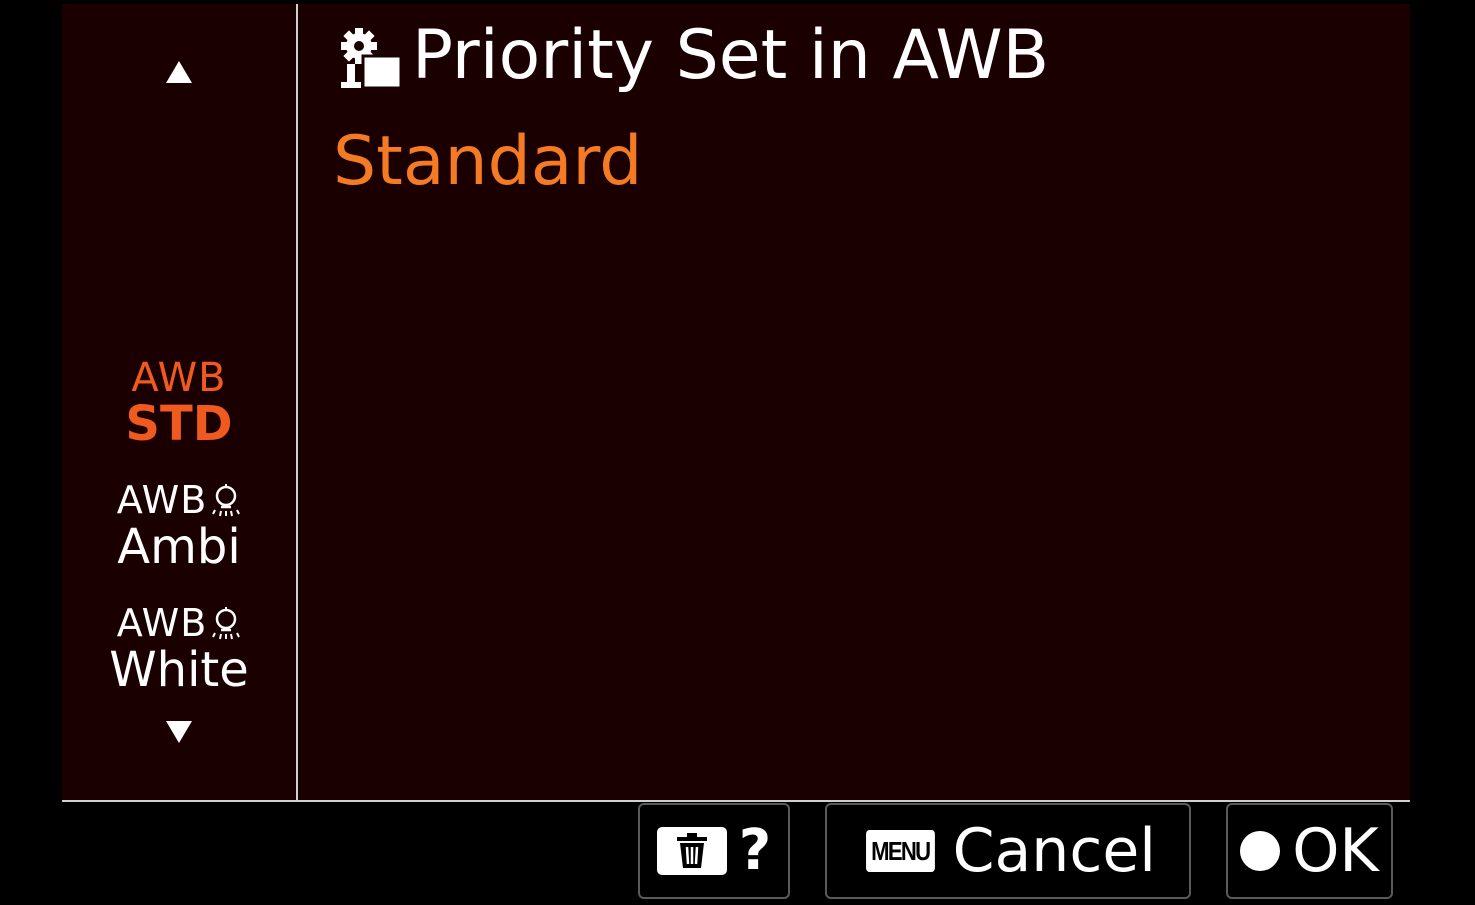  I want to click on page-title: Priority Set in AWB, so click(731, 55).